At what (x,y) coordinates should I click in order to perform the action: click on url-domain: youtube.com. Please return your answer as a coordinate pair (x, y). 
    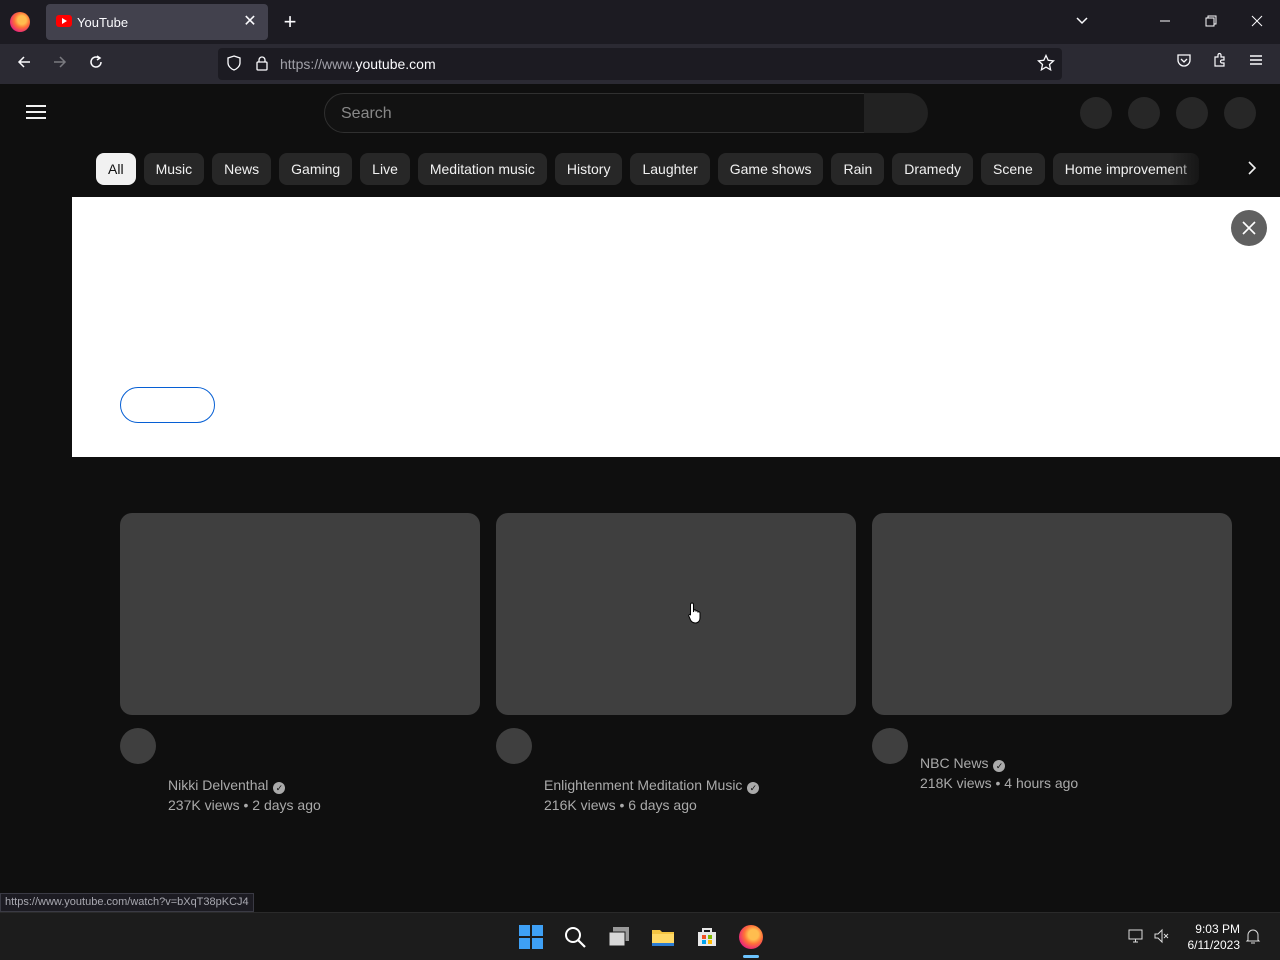
    Looking at the image, I should click on (395, 64).